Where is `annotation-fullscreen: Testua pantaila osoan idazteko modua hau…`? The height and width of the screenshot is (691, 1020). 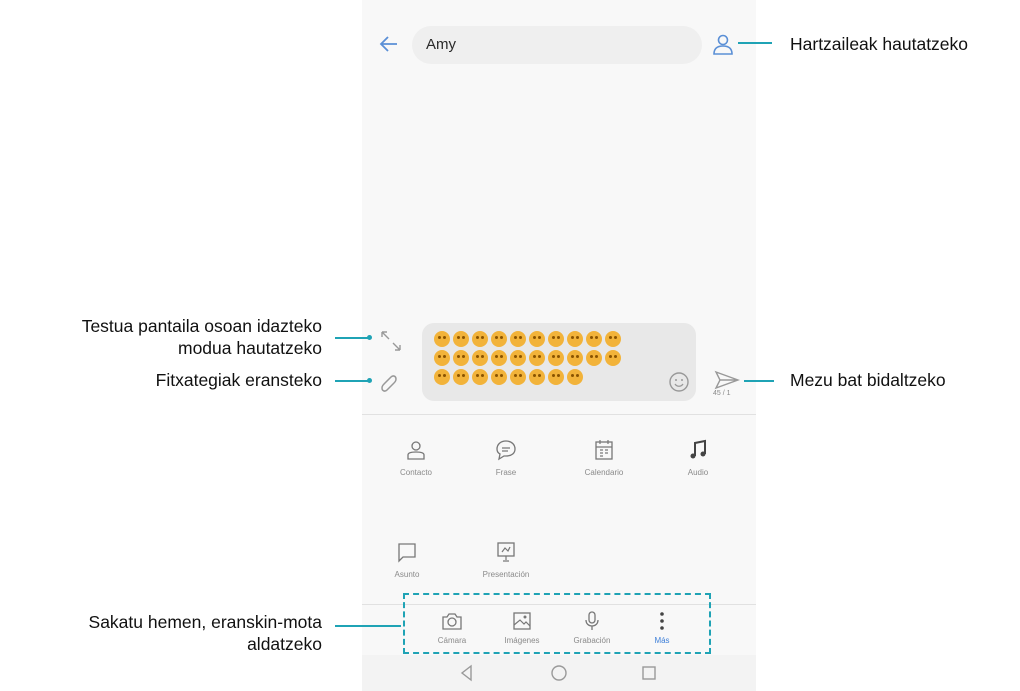 annotation-fullscreen: Testua pantaila osoan idazteko modua hau… is located at coordinates (161, 337).